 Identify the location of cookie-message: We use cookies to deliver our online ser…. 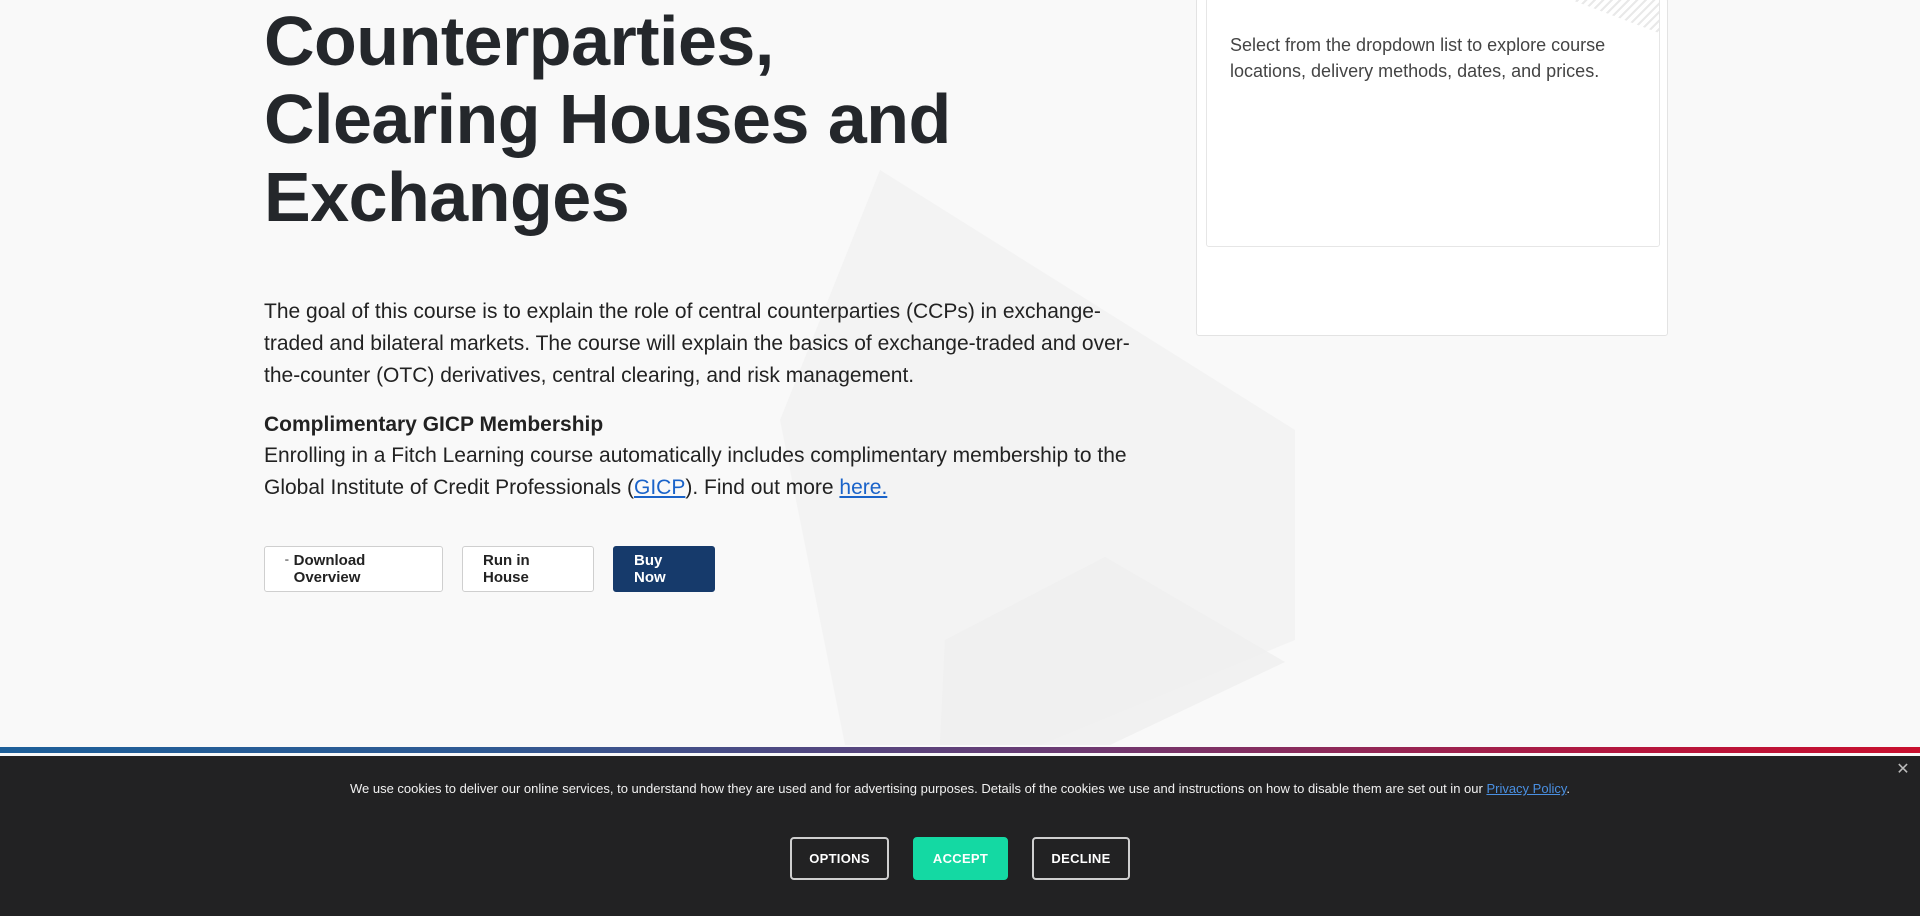
(960, 789).